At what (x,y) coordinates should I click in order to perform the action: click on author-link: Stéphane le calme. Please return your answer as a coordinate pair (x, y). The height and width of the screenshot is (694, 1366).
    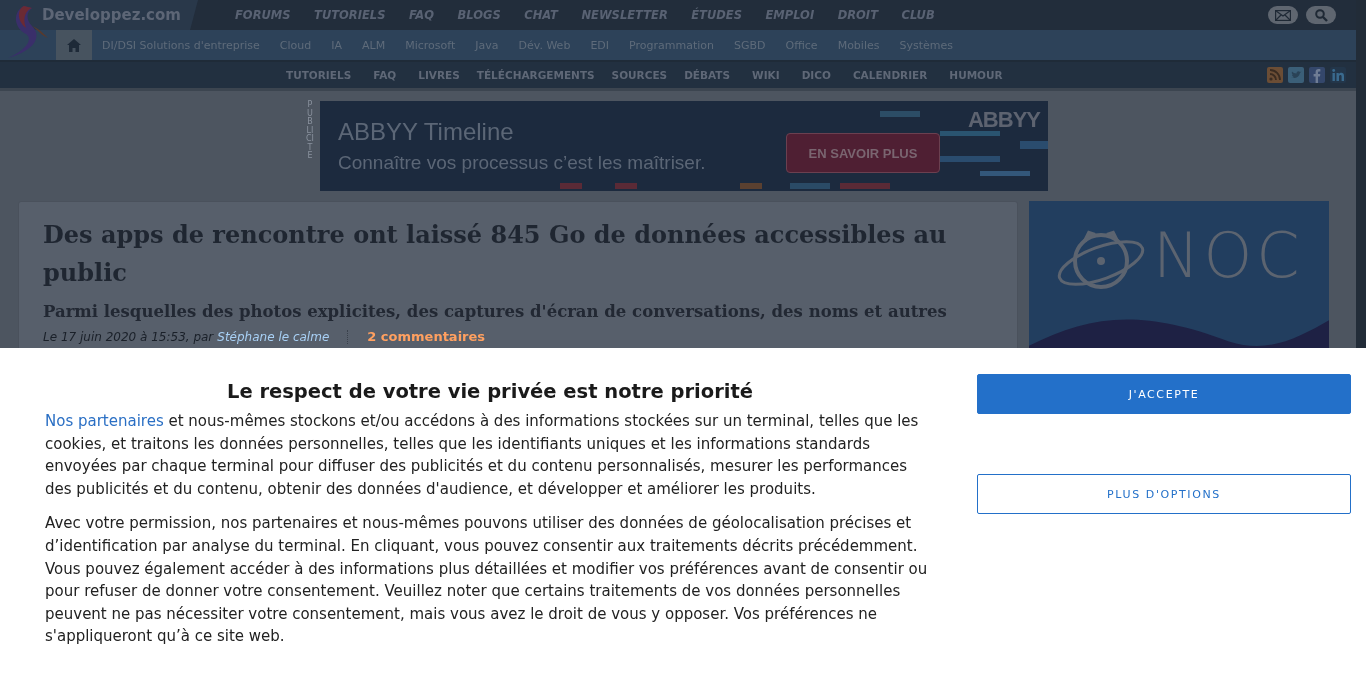
    Looking at the image, I should click on (273, 336).